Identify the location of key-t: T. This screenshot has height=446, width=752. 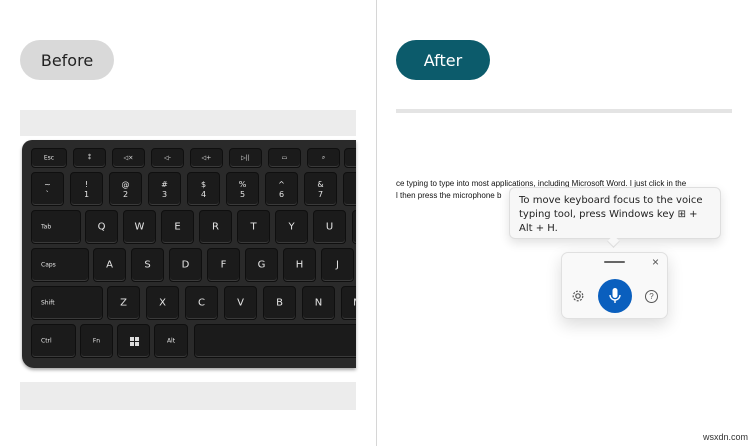
(253, 227).